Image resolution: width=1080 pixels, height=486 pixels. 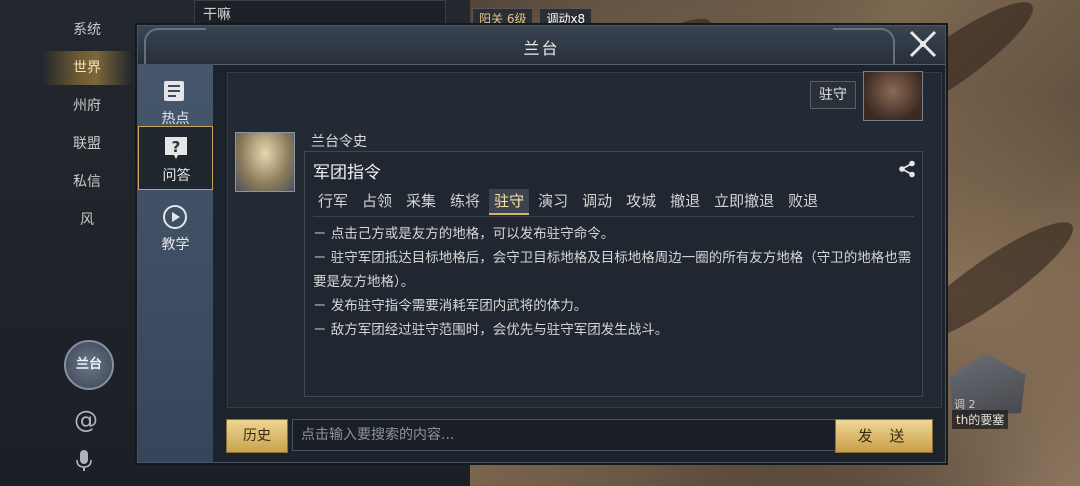 What do you see at coordinates (86, 420) in the screenshot?
I see `mention-icon: @` at bounding box center [86, 420].